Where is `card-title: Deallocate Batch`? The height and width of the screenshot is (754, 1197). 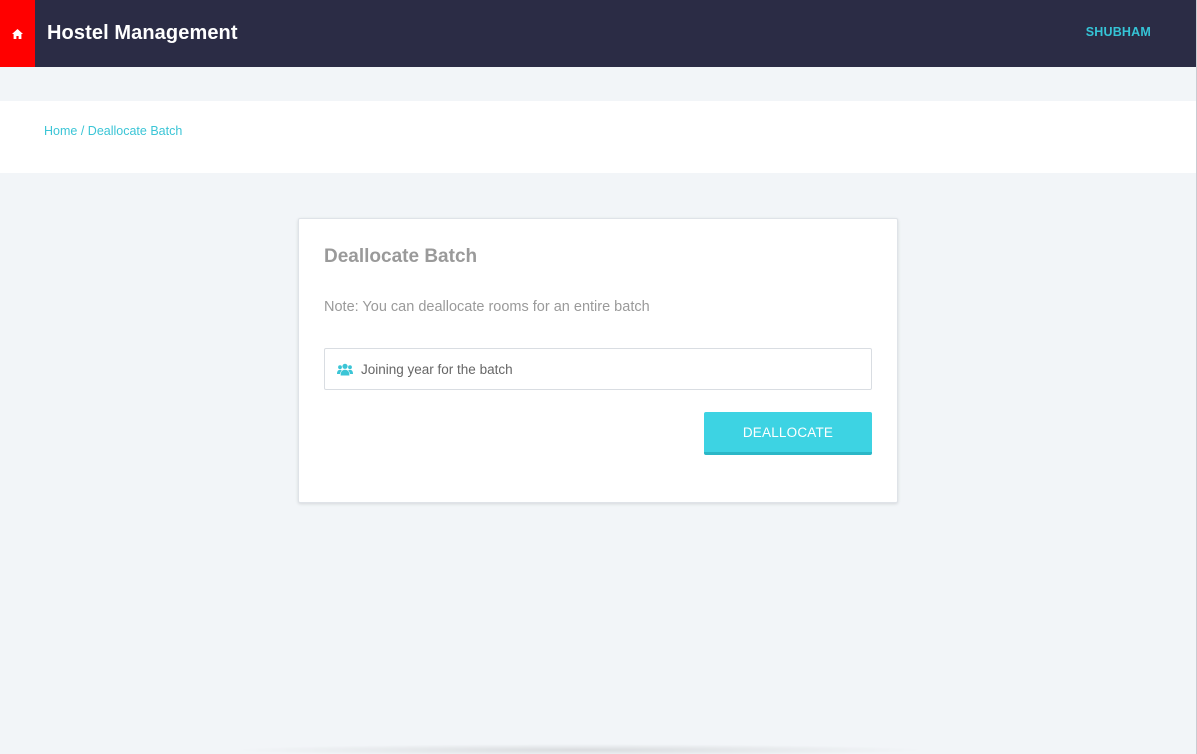 card-title: Deallocate Batch is located at coordinates (401, 256).